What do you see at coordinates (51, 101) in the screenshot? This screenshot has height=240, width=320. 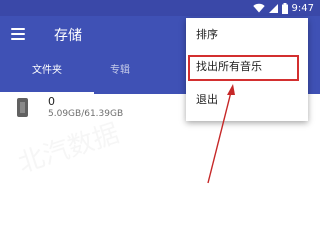 I see `storage-name: 0` at bounding box center [51, 101].